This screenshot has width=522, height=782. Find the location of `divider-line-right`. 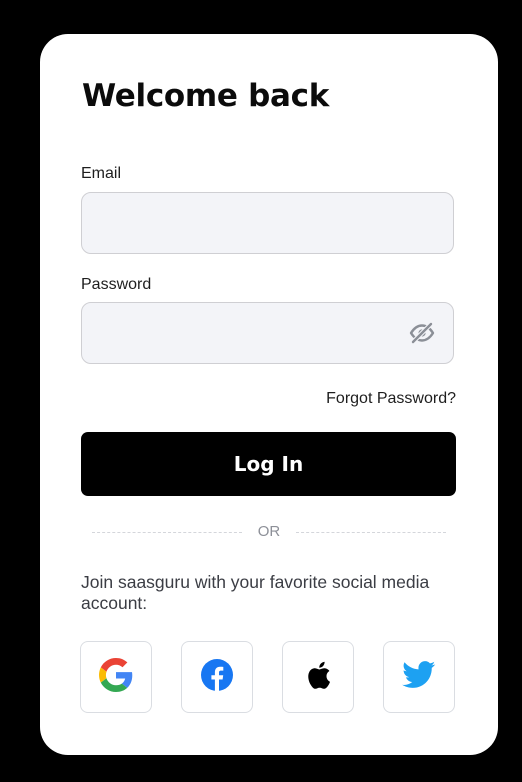

divider-line-right is located at coordinates (371, 532).